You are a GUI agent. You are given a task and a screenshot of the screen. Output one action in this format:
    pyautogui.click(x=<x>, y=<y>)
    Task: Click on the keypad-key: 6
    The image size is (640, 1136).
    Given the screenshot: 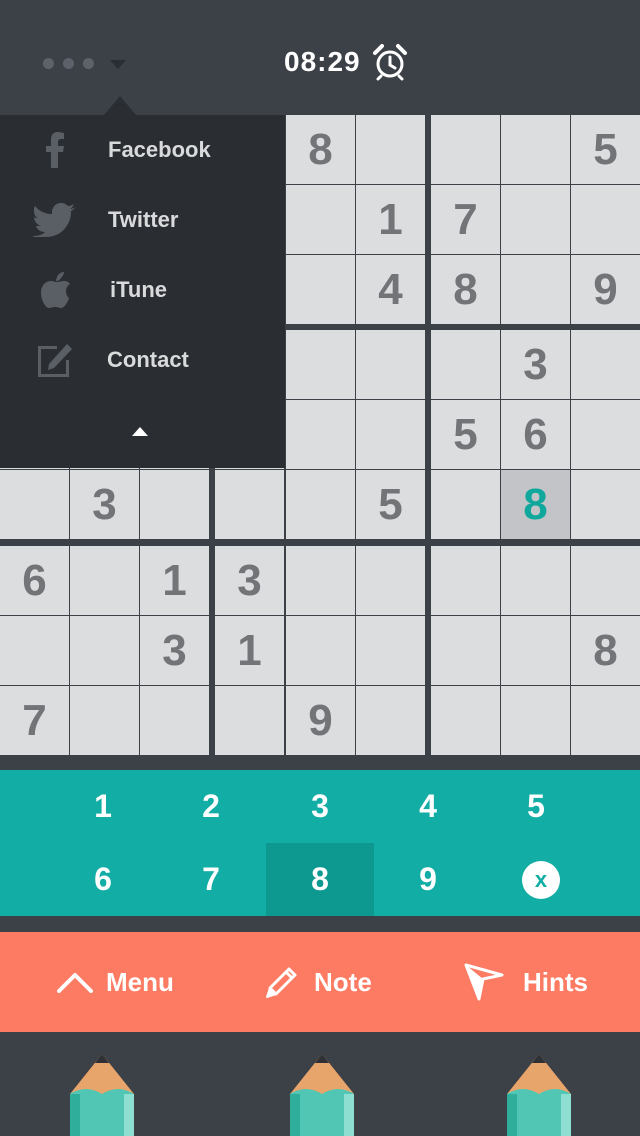 What is the action you would take?
    pyautogui.click(x=103, y=879)
    